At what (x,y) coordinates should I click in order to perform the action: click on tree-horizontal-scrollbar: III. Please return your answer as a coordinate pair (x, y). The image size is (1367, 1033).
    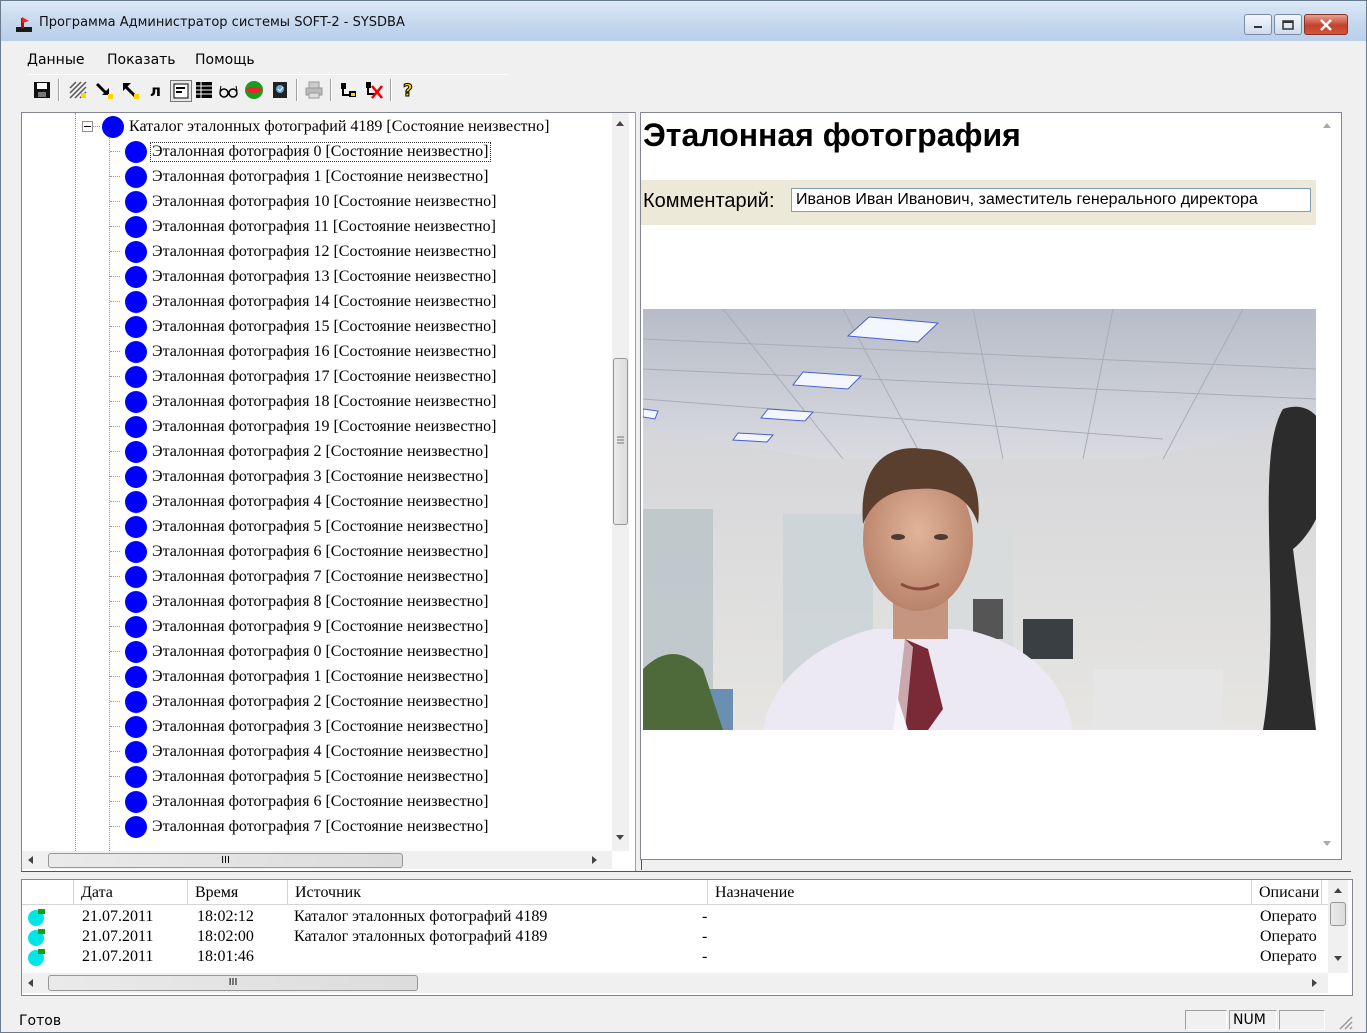
    Looking at the image, I should click on (317, 860).